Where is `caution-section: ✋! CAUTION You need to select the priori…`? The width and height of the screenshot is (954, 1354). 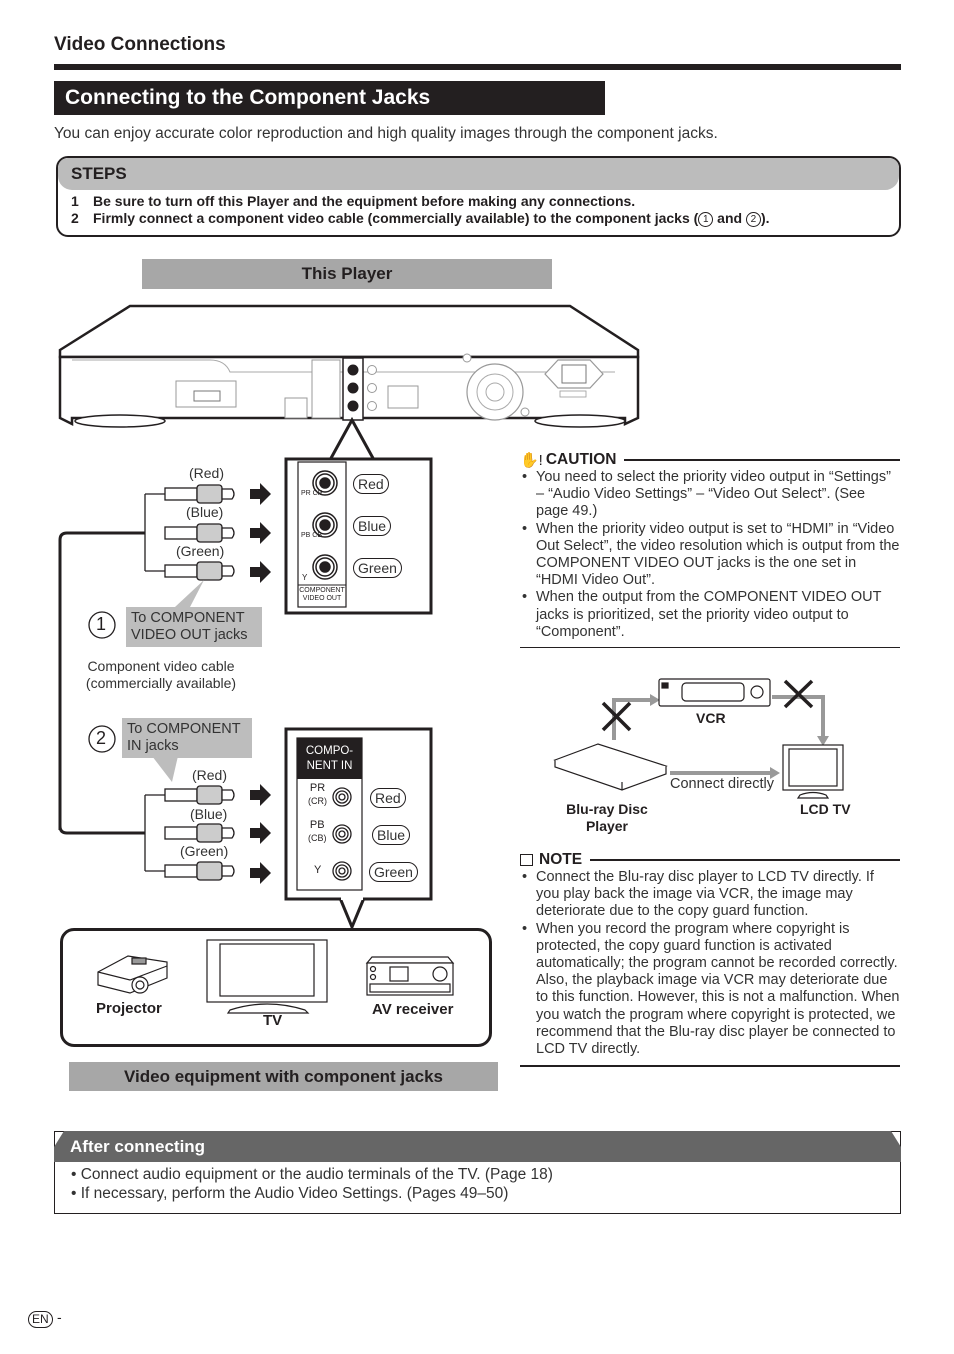
caution-section: ✋! CAUTION You need to select the priori… is located at coordinates (710, 550).